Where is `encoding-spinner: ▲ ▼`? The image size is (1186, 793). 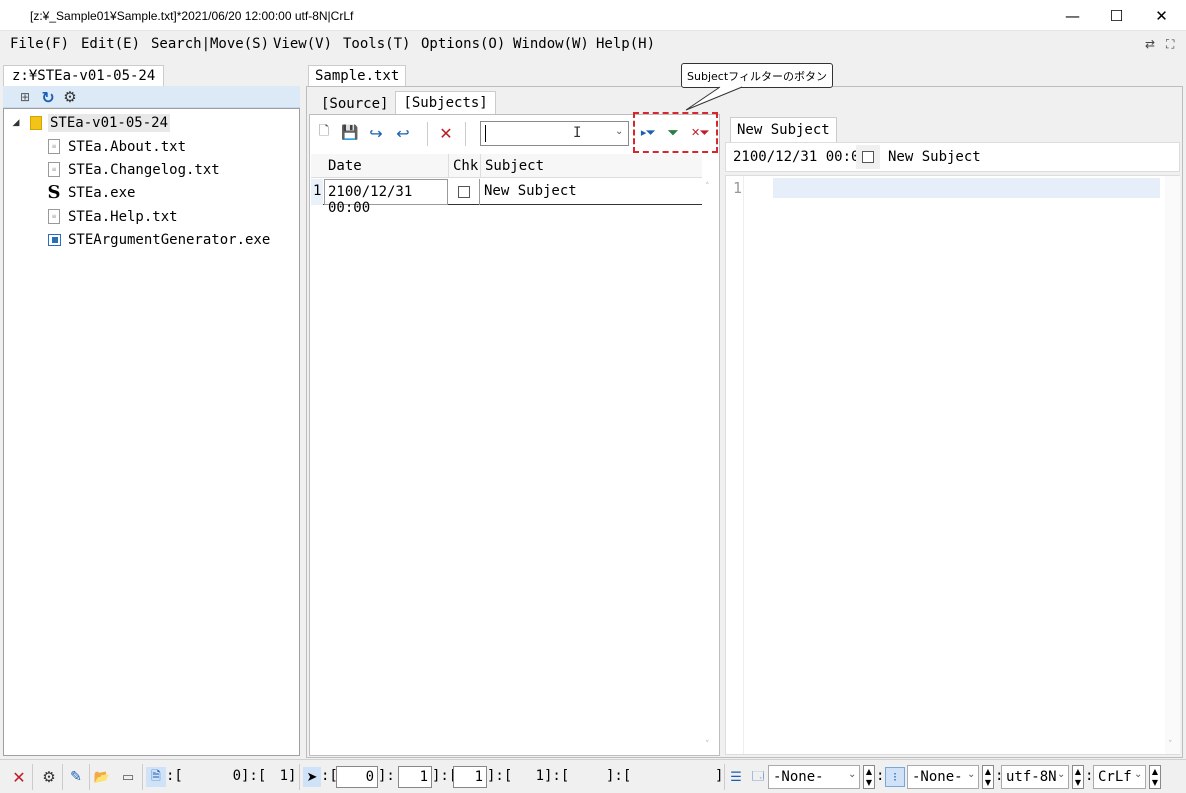
encoding-spinner: ▲ ▼ is located at coordinates (1078, 777).